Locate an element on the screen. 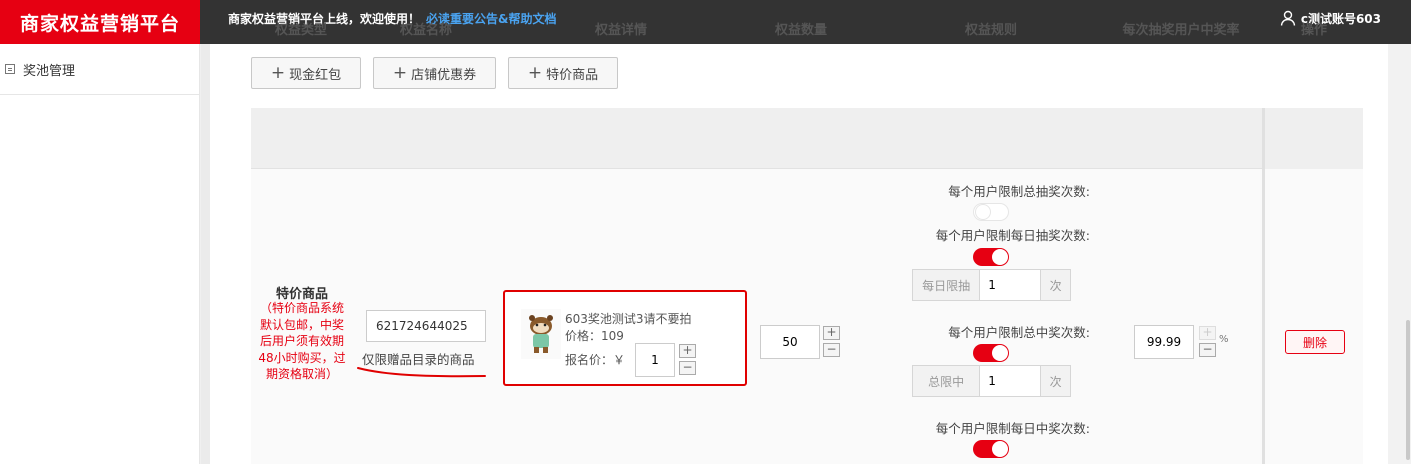 This screenshot has height=464, width=1411. header-benefit-type: 权益类型 is located at coordinates (300, 30).